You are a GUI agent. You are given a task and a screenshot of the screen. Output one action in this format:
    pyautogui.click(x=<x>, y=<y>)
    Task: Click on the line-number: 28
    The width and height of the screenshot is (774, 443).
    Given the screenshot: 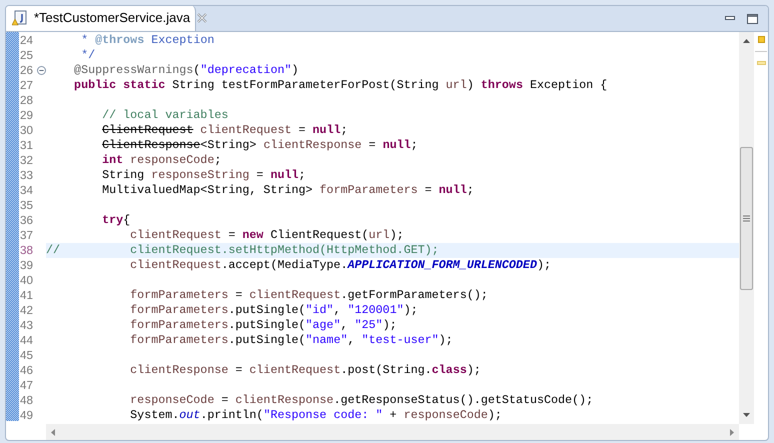 What is the action you would take?
    pyautogui.click(x=27, y=100)
    